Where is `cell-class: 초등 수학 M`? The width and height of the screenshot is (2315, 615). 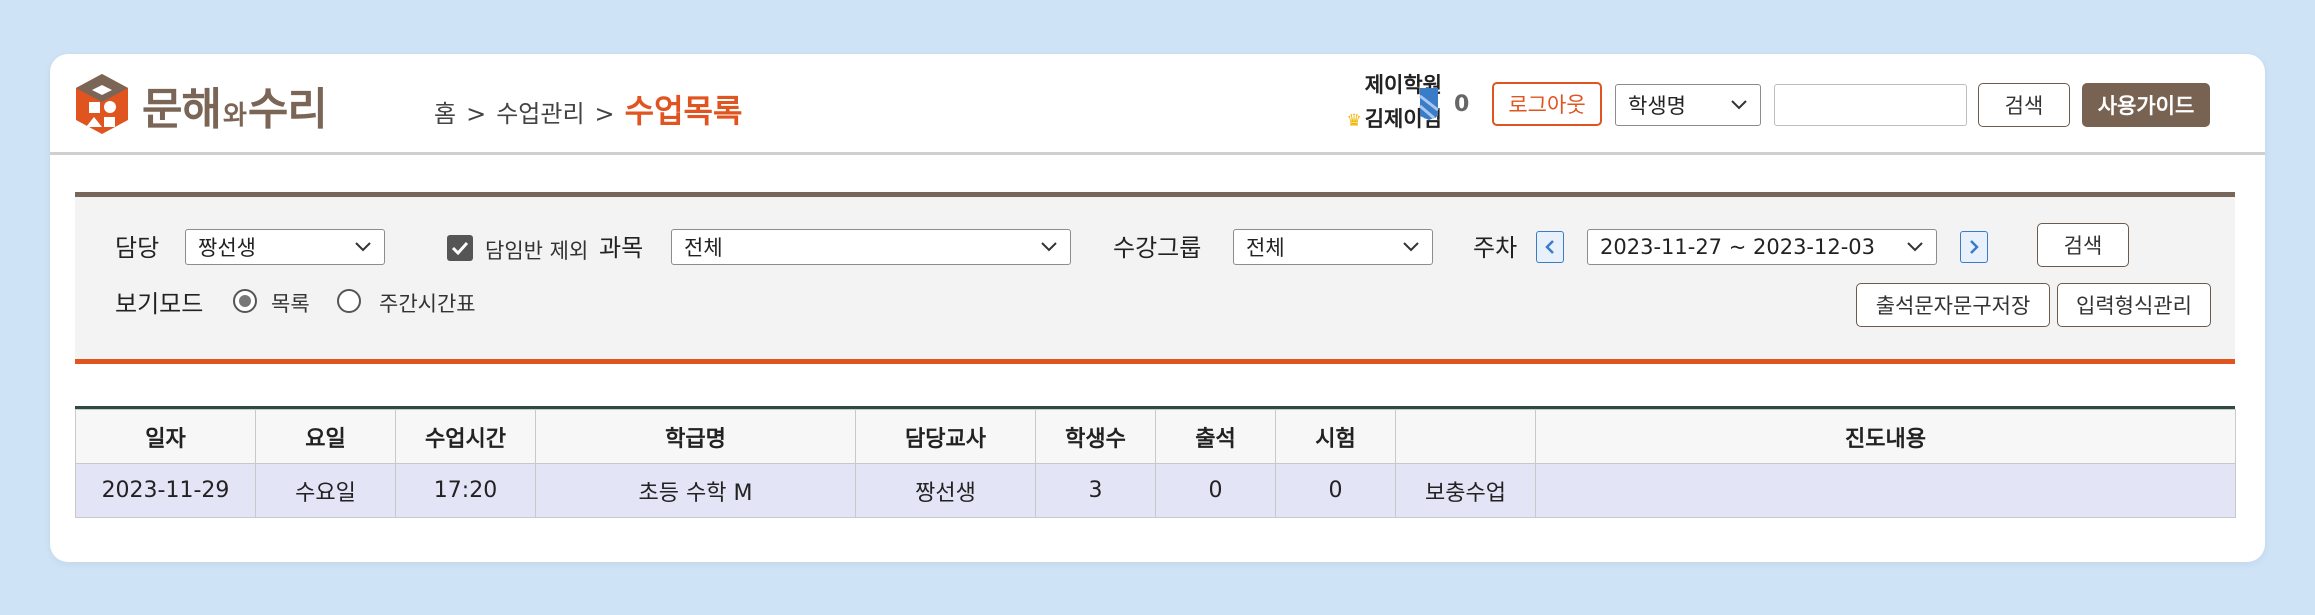
cell-class: 초등 수학 M is located at coordinates (695, 490).